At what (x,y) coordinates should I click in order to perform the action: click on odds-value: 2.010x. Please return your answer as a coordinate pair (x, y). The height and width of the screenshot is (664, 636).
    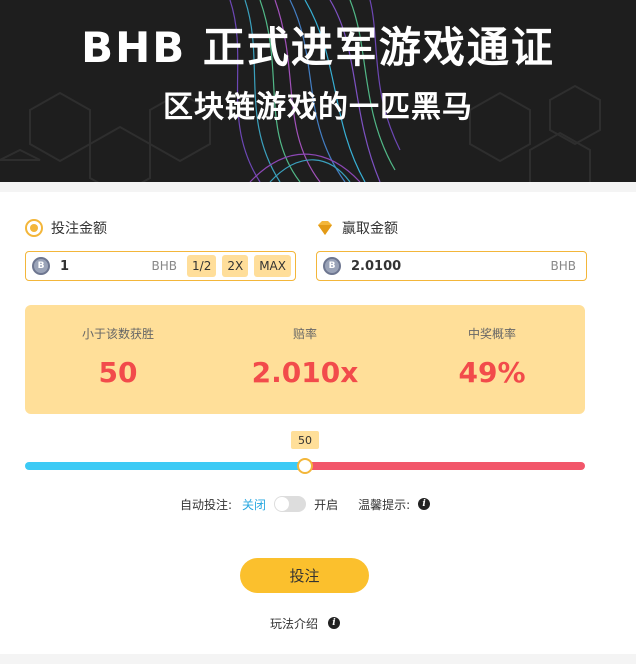
    Looking at the image, I should click on (305, 372).